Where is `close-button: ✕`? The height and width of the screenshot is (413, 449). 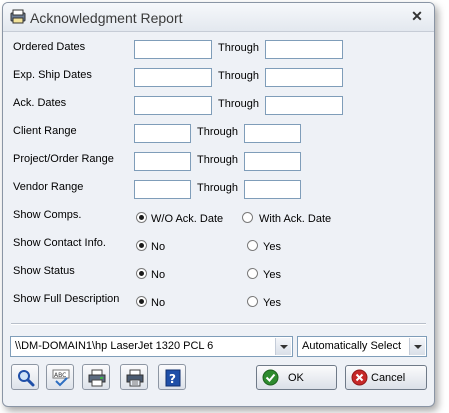
close-button: ✕ is located at coordinates (417, 16).